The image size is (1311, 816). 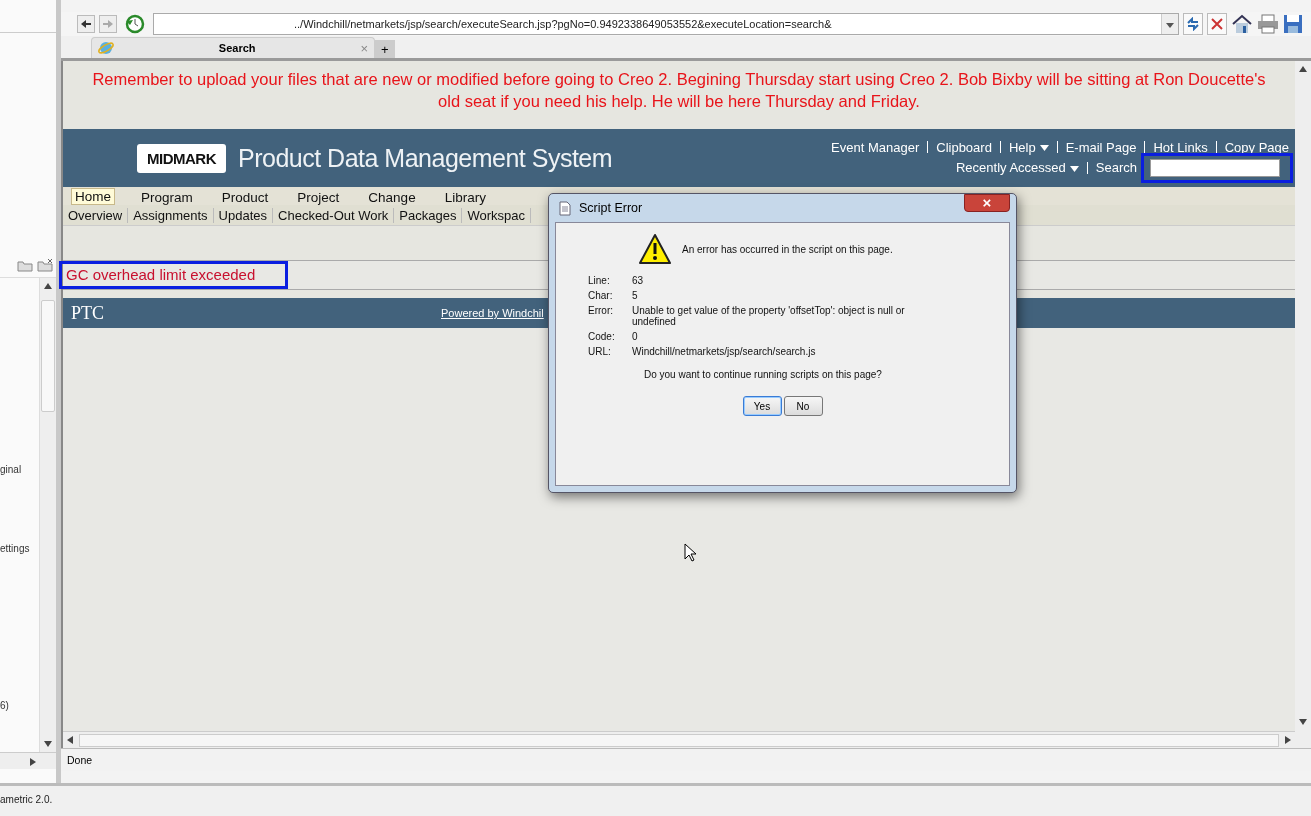 What do you see at coordinates (635, 336) in the screenshot?
I see `field-value: 0` at bounding box center [635, 336].